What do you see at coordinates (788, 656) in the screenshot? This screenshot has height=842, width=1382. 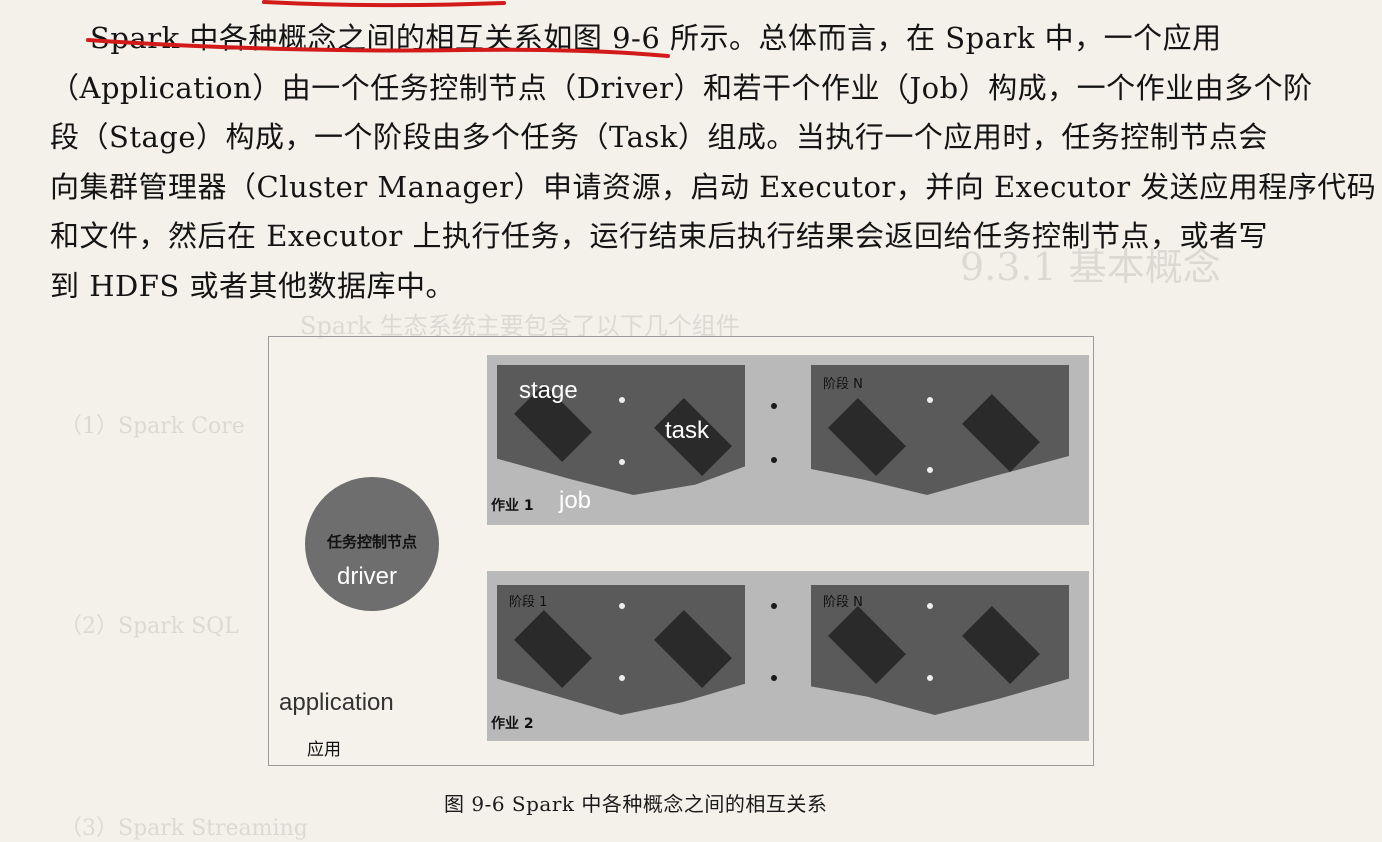 I see `job-2-box: 阶段 1 阶段 N 作业 2` at bounding box center [788, 656].